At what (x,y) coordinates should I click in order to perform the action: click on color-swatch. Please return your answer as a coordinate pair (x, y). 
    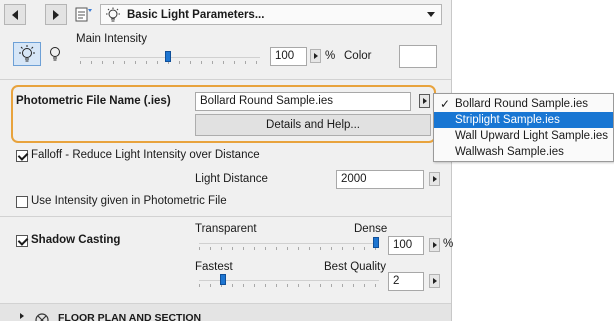
    Looking at the image, I should click on (418, 56).